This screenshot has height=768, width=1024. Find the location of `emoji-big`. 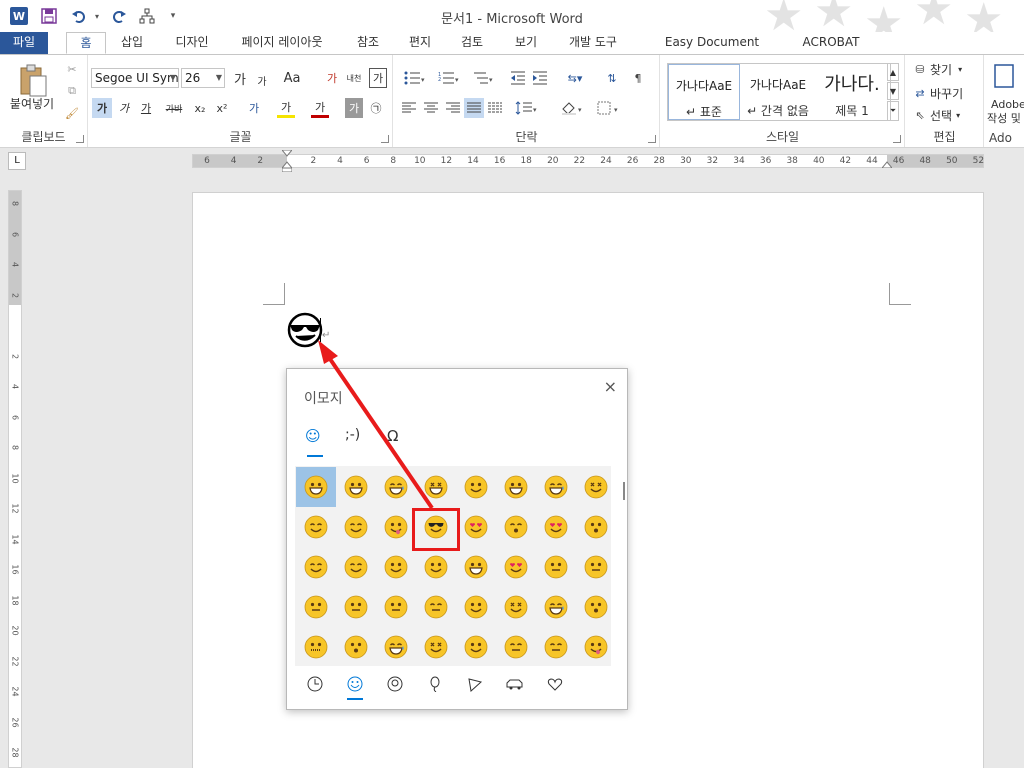

emoji-big is located at coordinates (316, 487).